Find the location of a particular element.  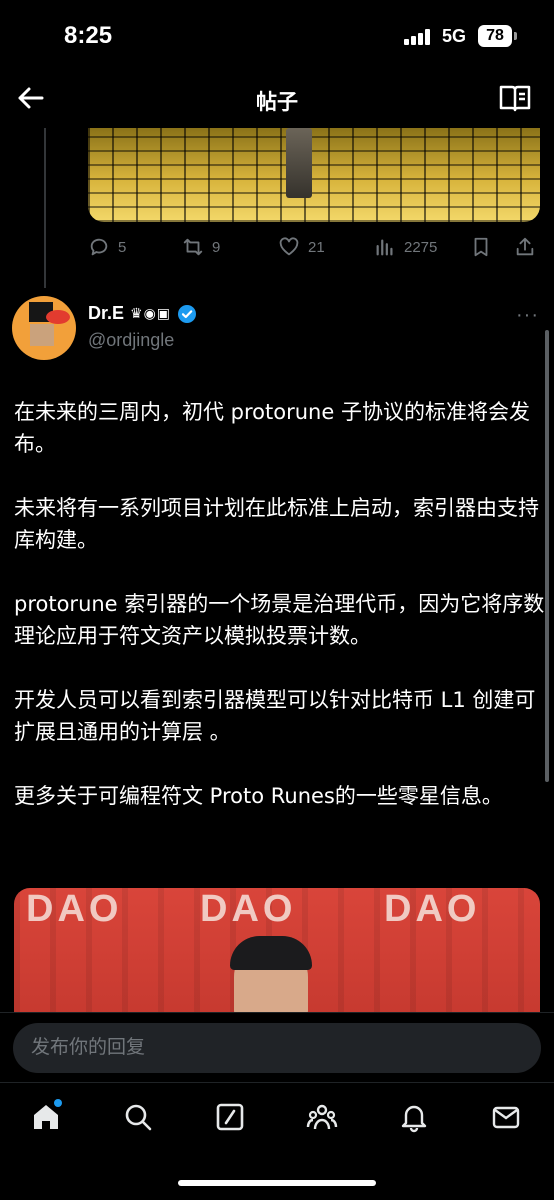

notification-dot is located at coordinates (58, 1103).